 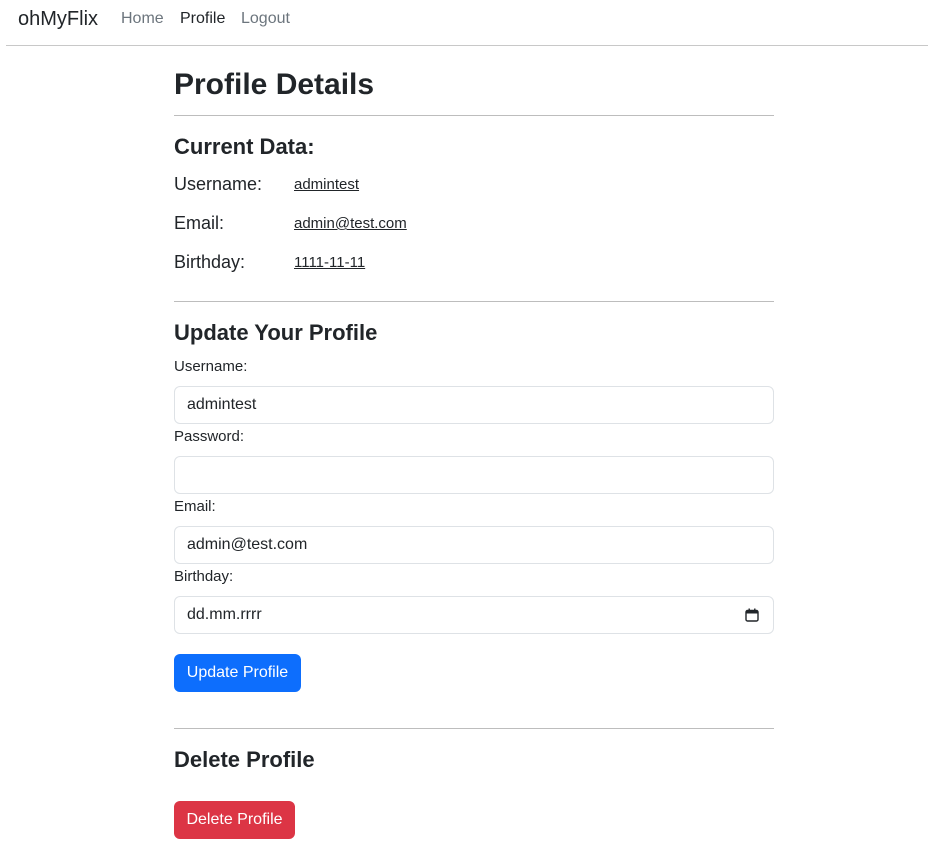 I want to click on birthday-placeholder: dd.mm.rrrr, so click(x=224, y=614).